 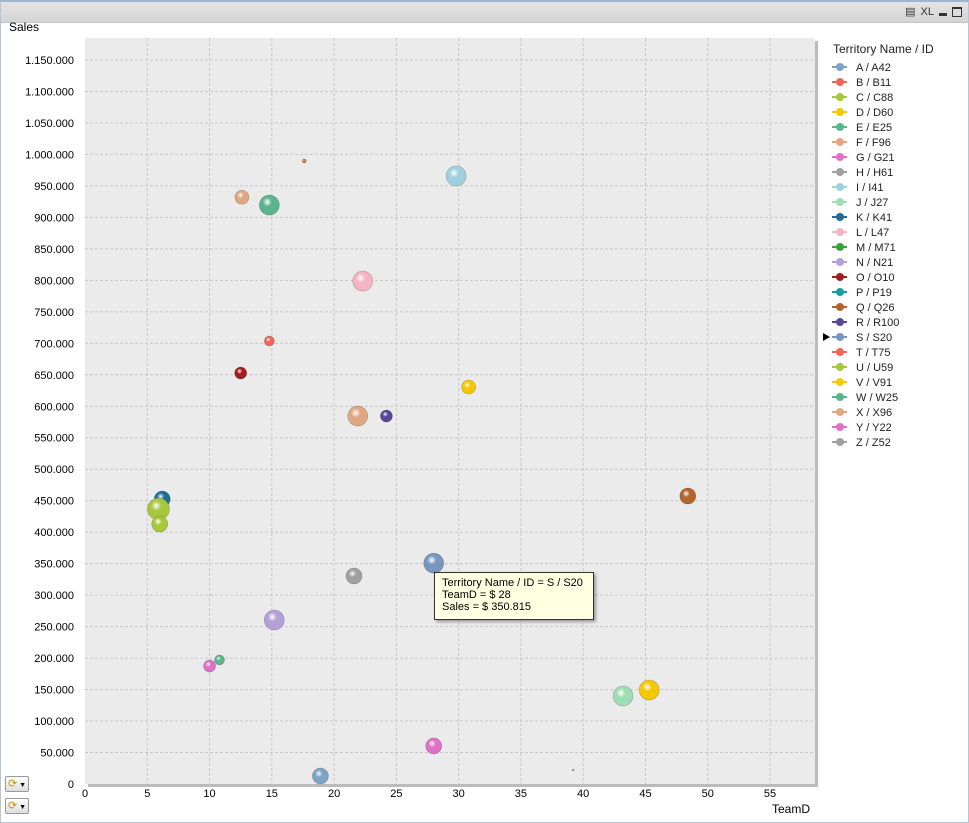 I want to click on data-point-n, so click(x=274, y=620).